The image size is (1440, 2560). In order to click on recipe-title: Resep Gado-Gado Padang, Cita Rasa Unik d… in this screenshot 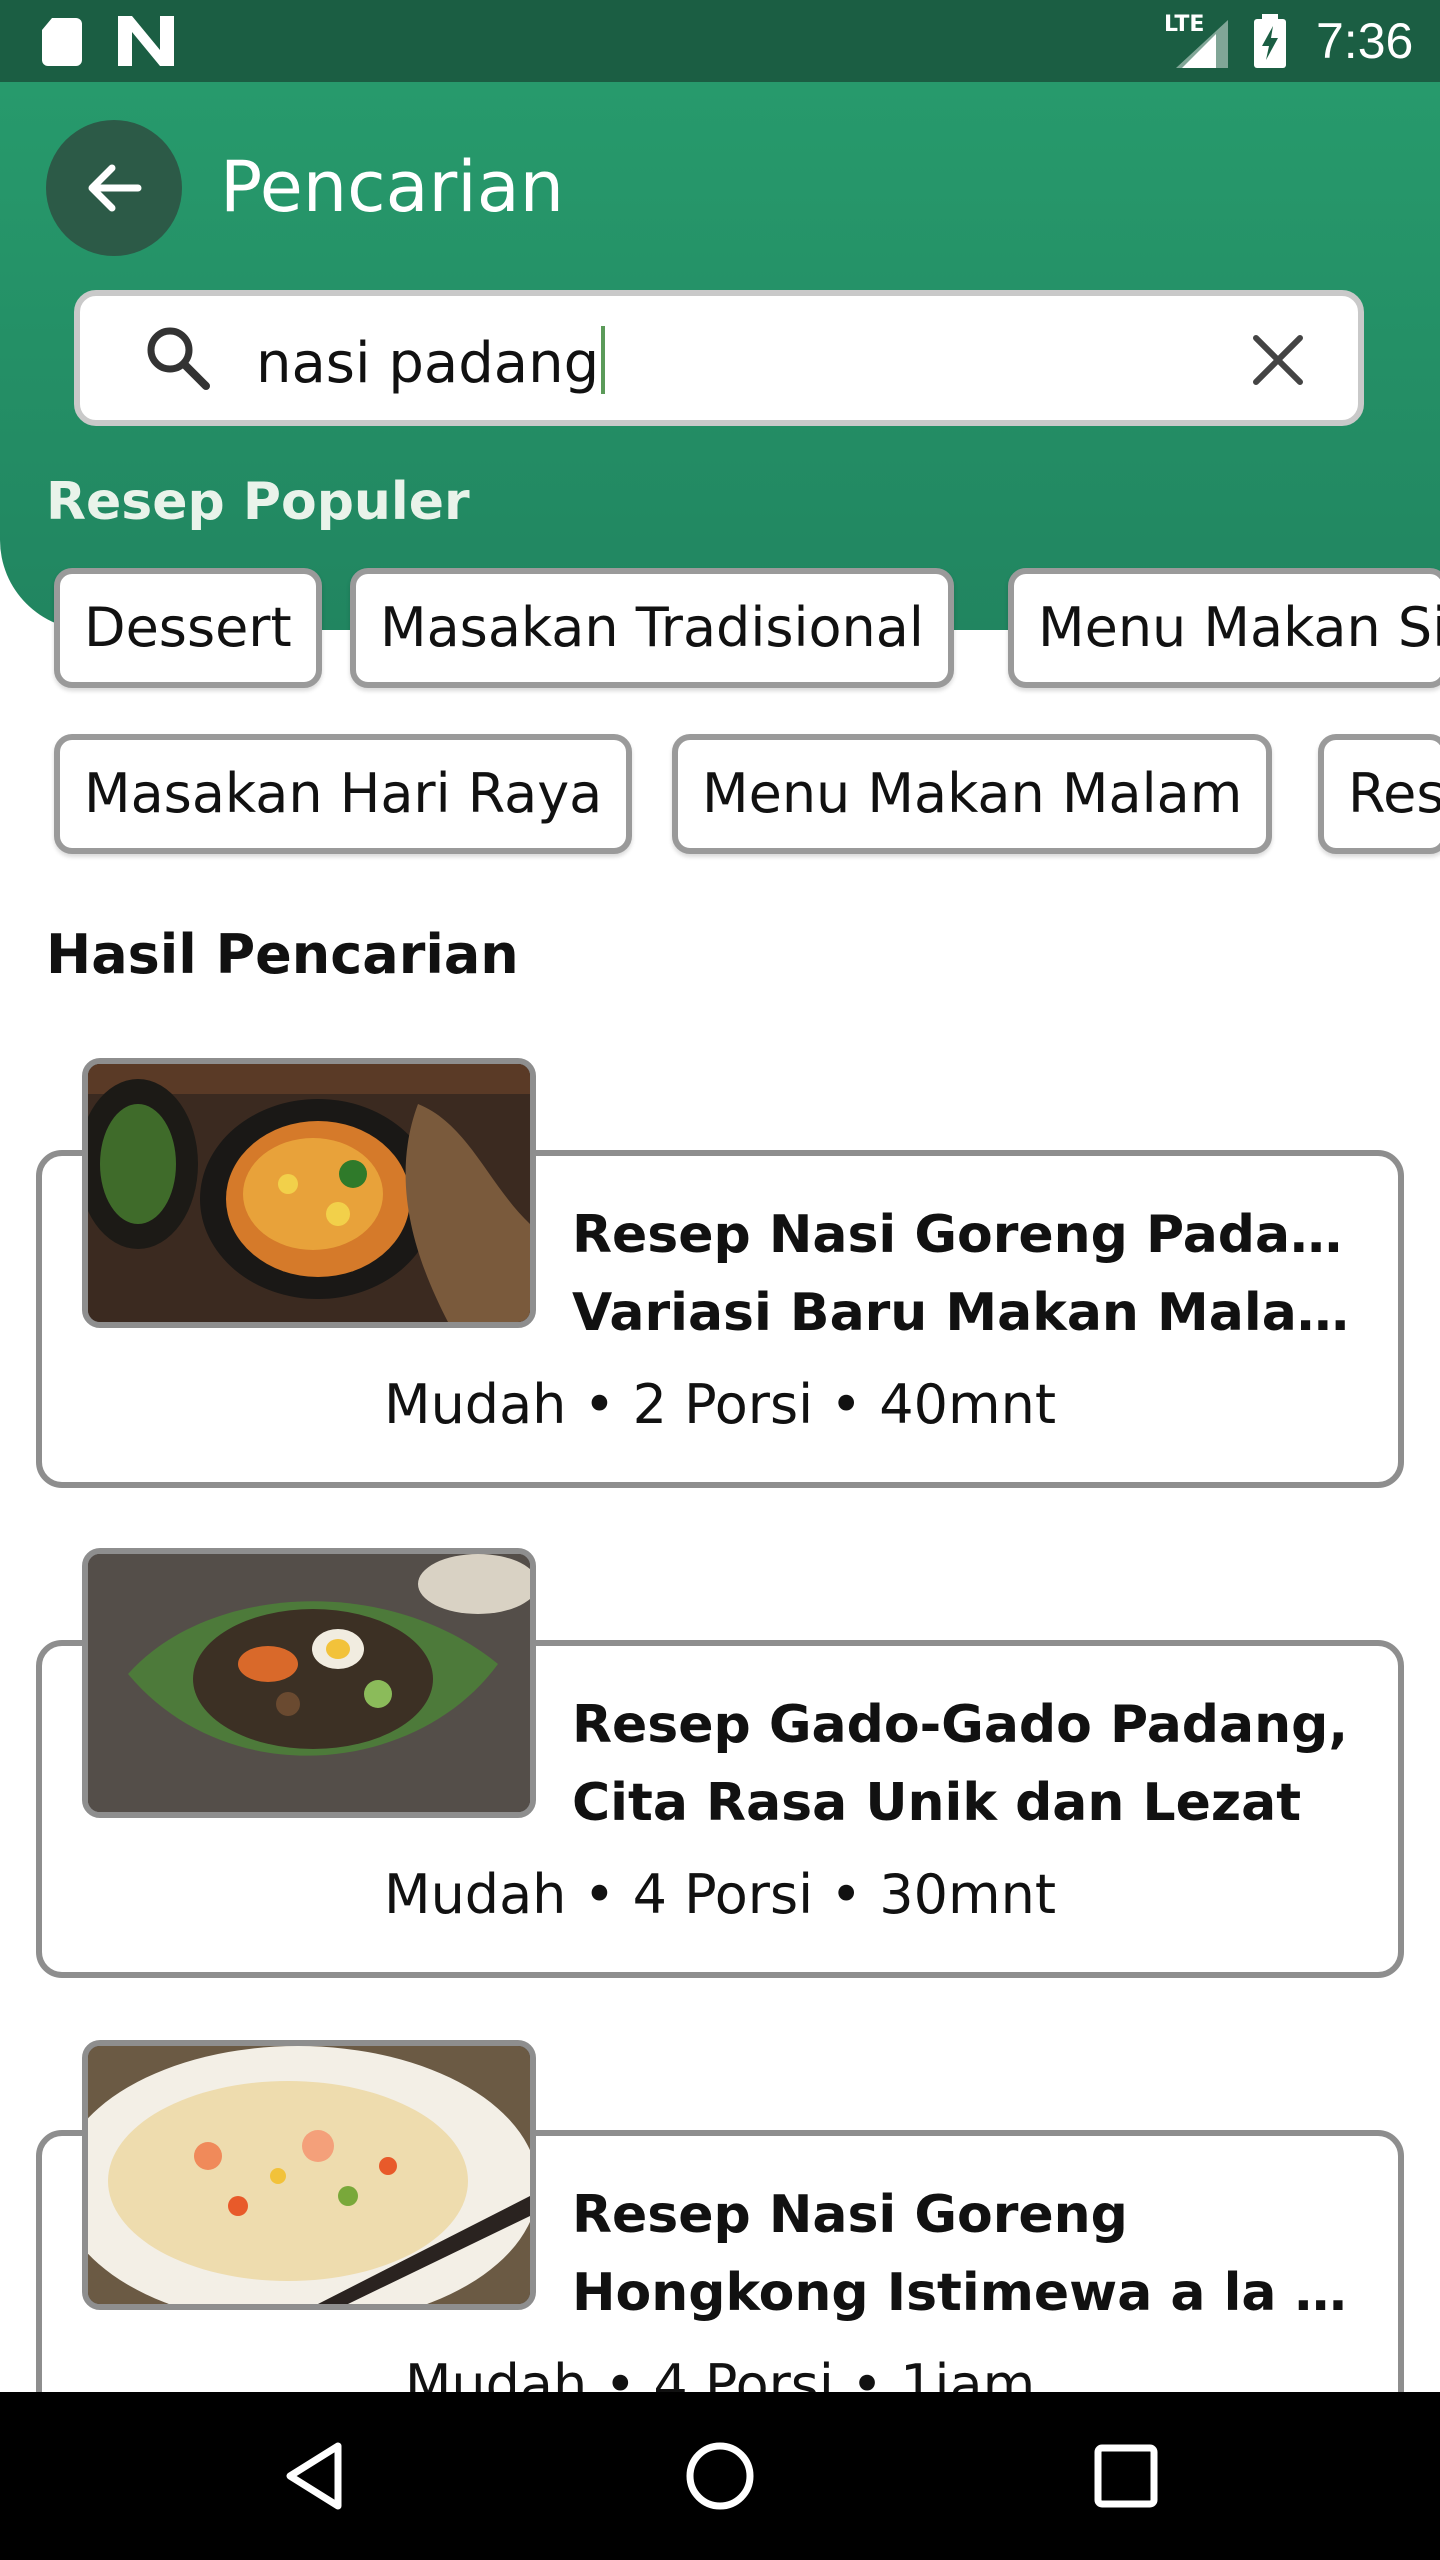, I will do `click(960, 1764)`.